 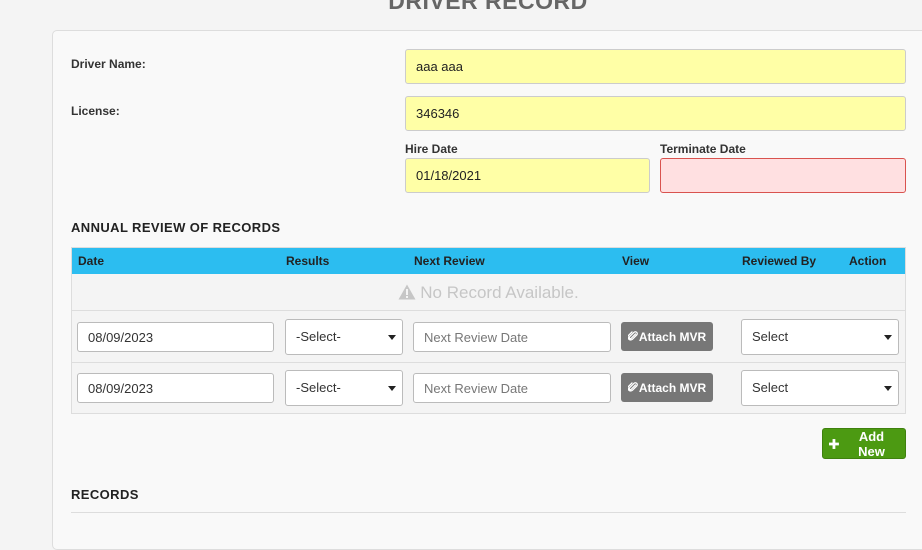 What do you see at coordinates (488, 512) in the screenshot?
I see `records-divider` at bounding box center [488, 512].